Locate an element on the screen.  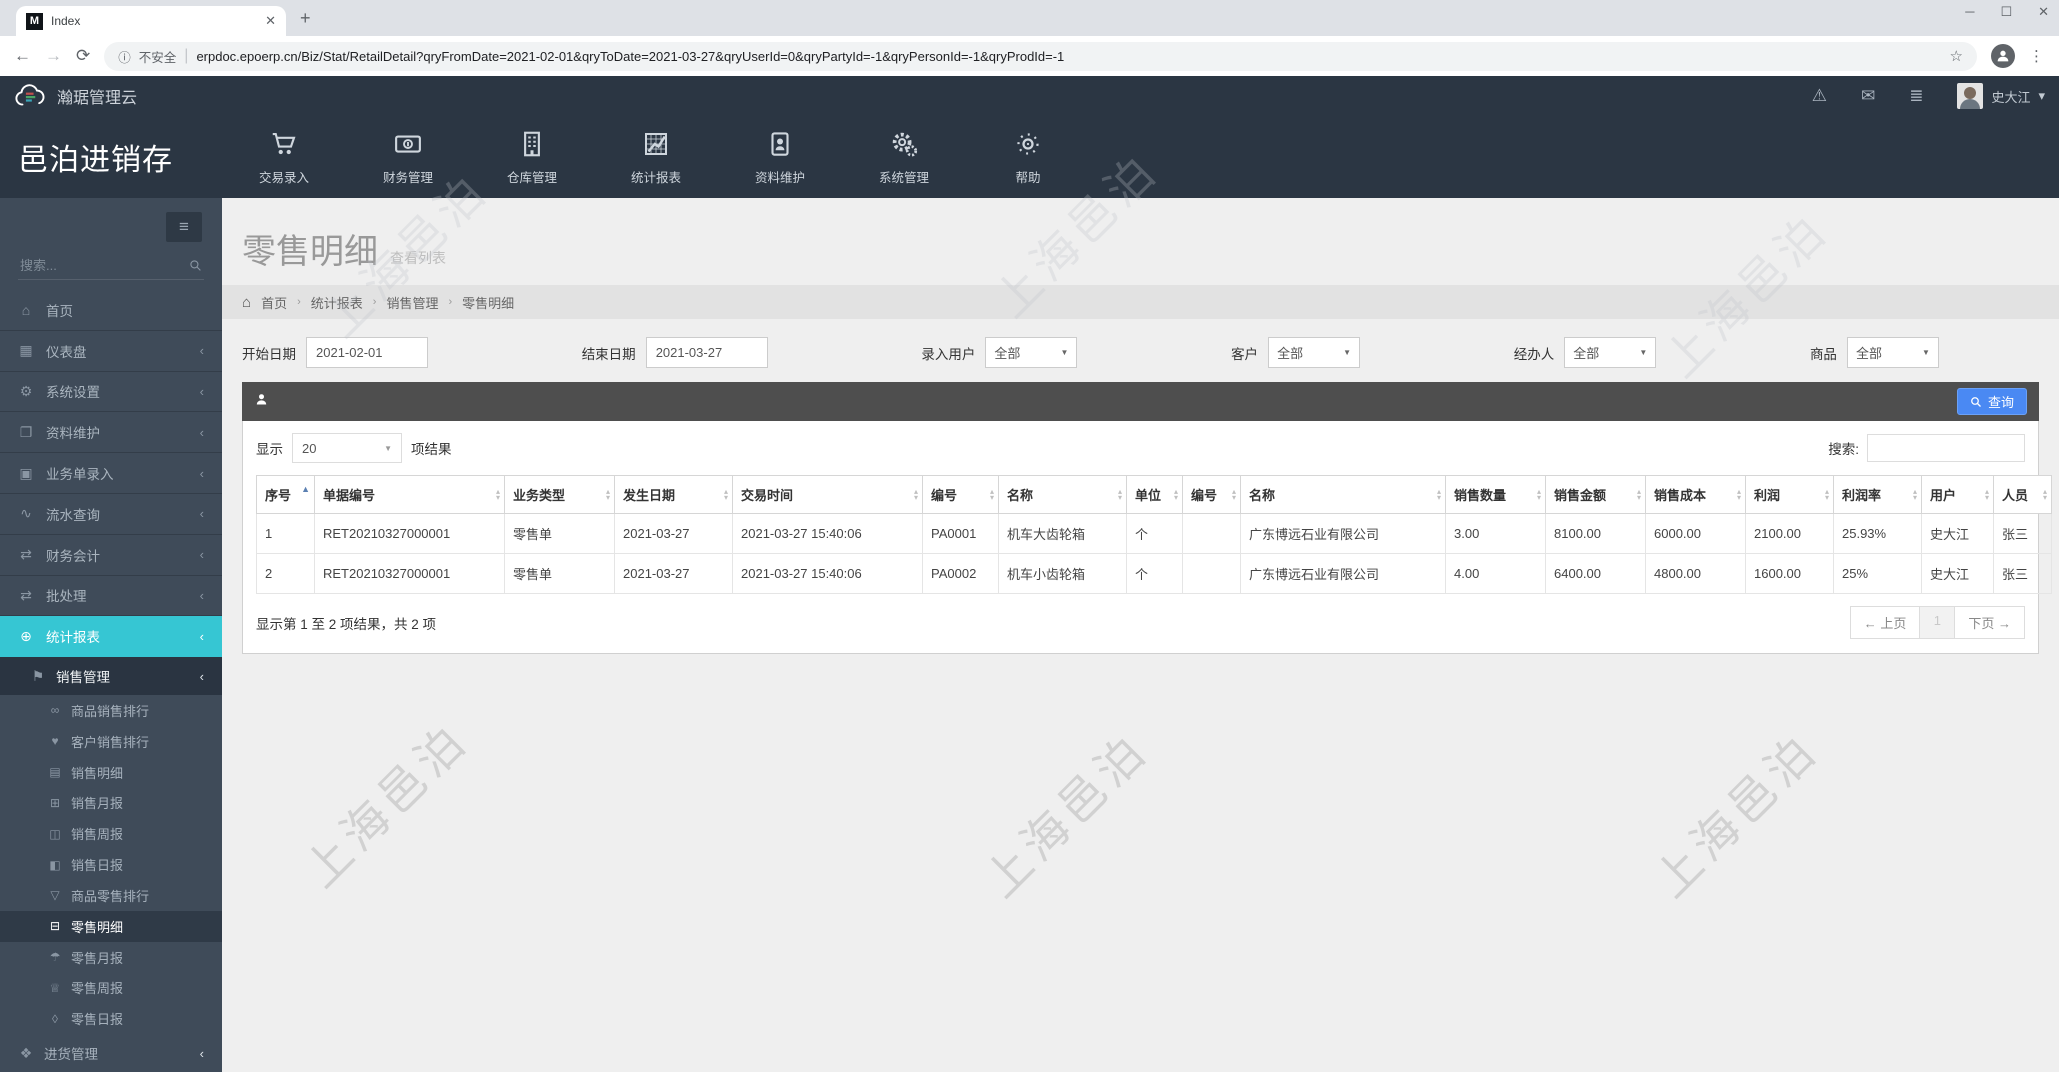
col-user: 用户 ▴ ▾ is located at coordinates (1957, 494).